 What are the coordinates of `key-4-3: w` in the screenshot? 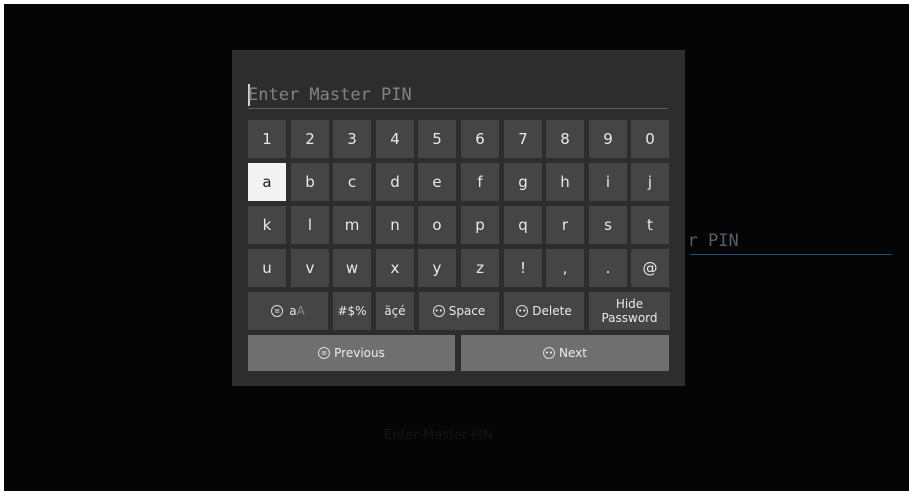 It's located at (352, 268).